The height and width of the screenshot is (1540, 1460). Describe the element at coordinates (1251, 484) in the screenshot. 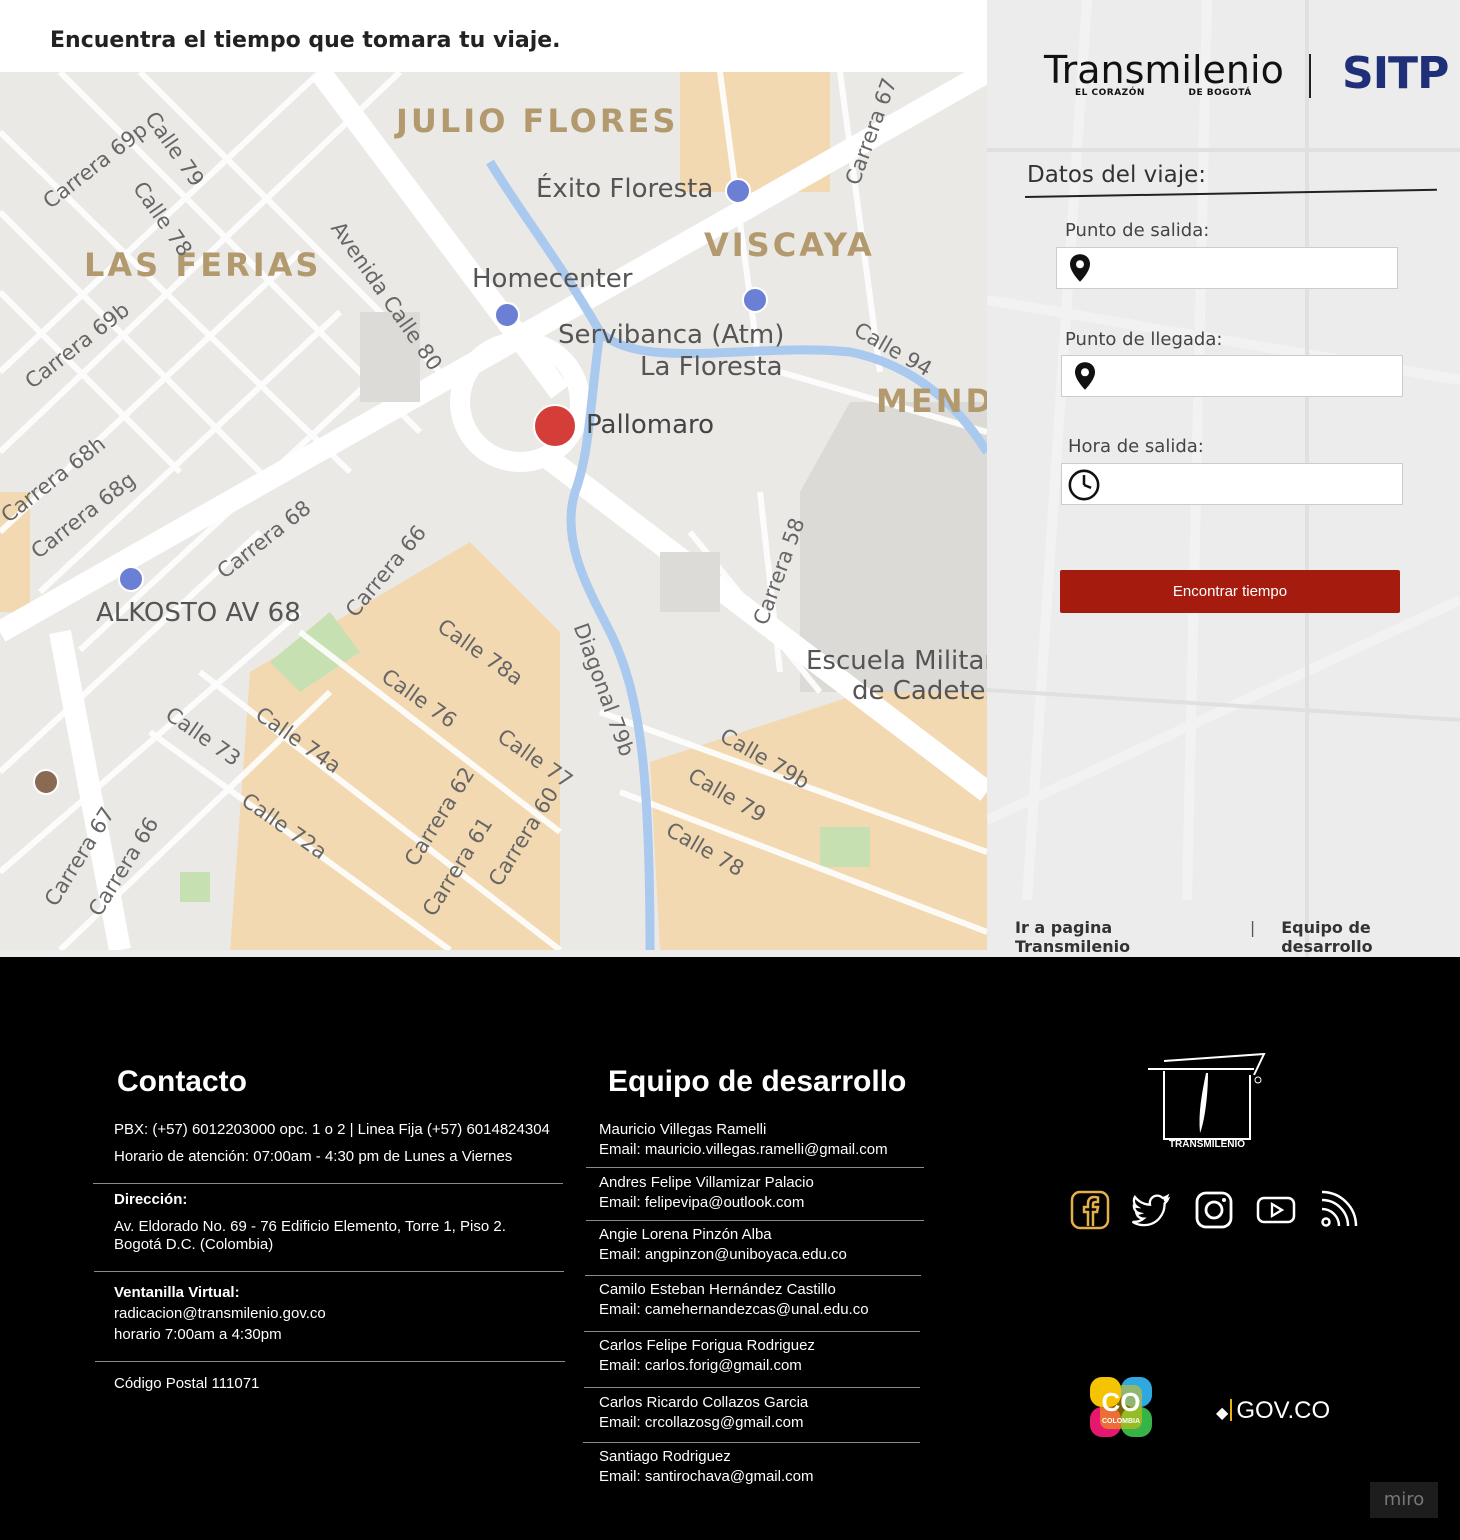

I see `time-input` at that location.